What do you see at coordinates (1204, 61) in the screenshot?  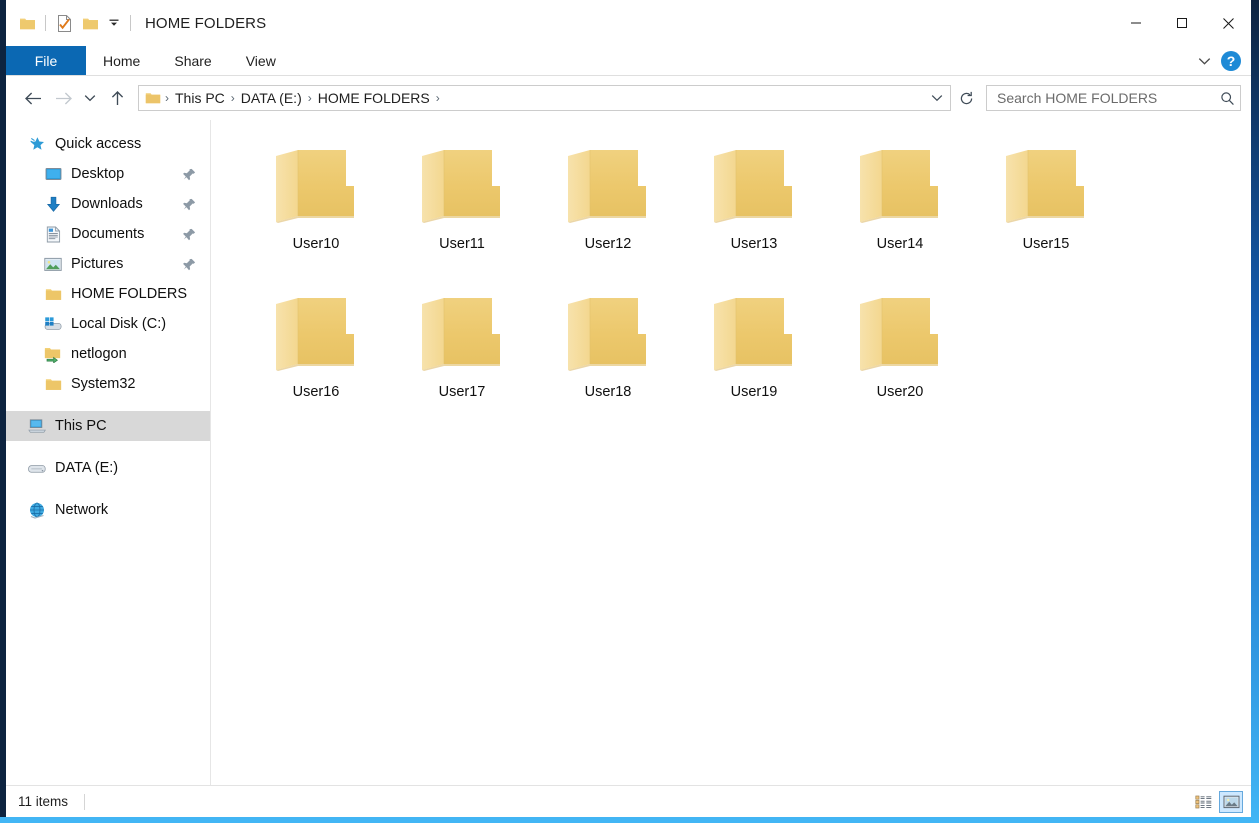 I see `expand-ribbon-chevron-down-icon` at bounding box center [1204, 61].